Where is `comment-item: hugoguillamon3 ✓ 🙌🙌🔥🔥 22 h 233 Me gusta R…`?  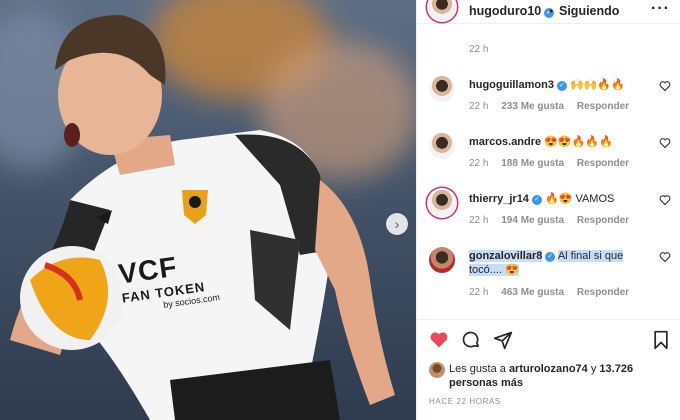 comment-item: hugoguillamon3 ✓ 🙌🙌🔥🔥 22 h 233 Me gusta R… is located at coordinates (548, 101).